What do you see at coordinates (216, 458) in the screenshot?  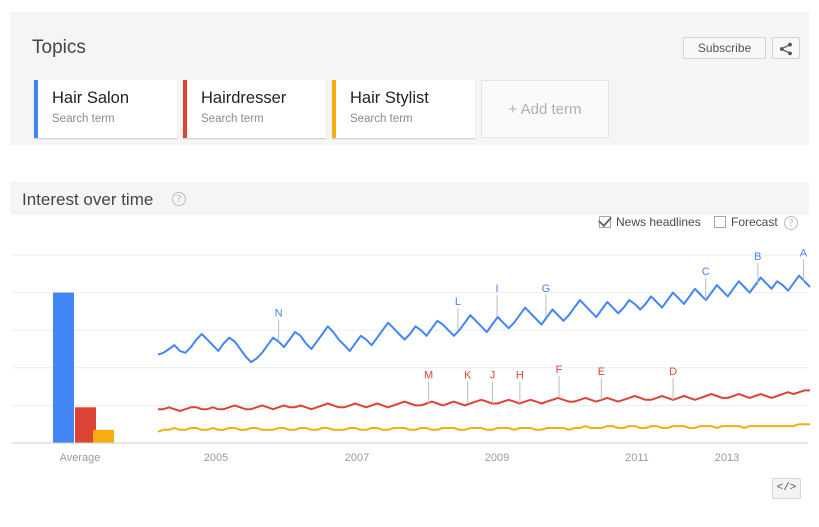 I see `x-axis-tick-label: 2005` at bounding box center [216, 458].